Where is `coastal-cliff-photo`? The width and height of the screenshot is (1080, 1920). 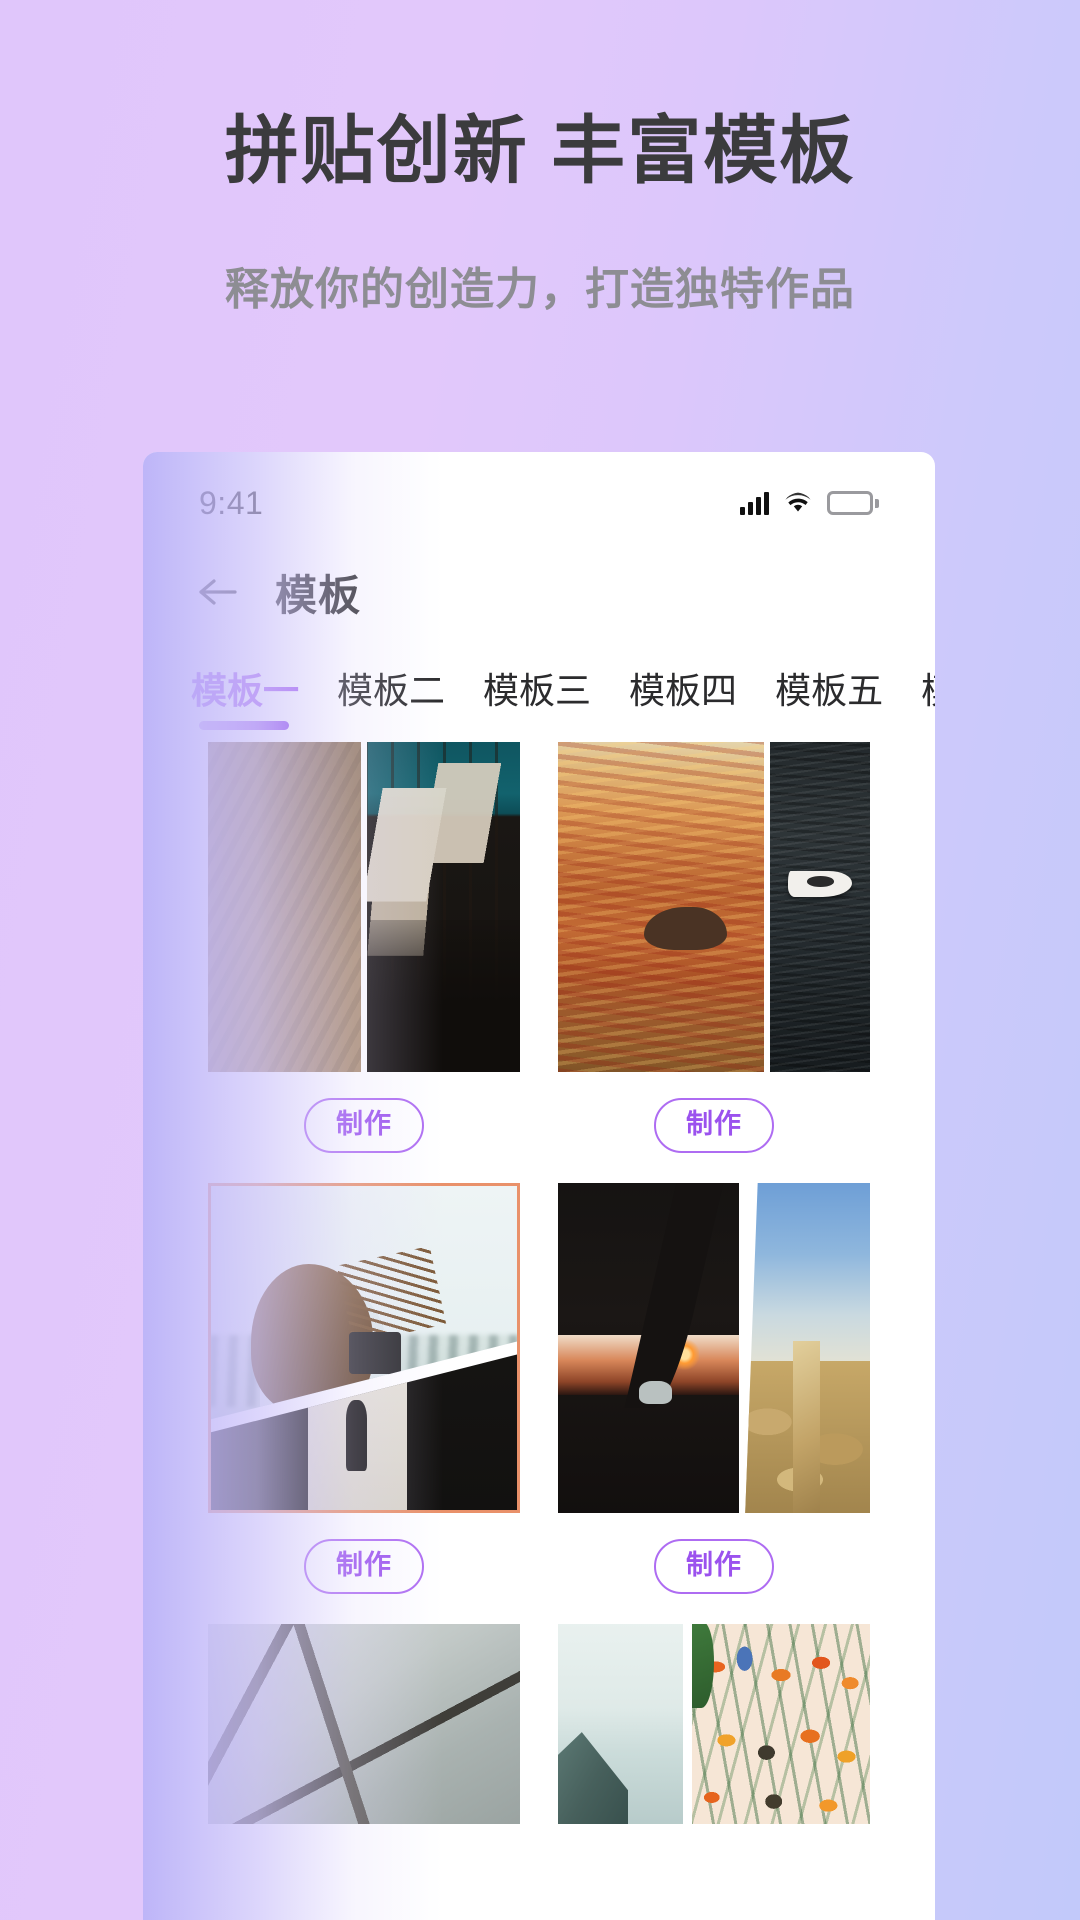
coastal-cliff-photo is located at coordinates (620, 1724).